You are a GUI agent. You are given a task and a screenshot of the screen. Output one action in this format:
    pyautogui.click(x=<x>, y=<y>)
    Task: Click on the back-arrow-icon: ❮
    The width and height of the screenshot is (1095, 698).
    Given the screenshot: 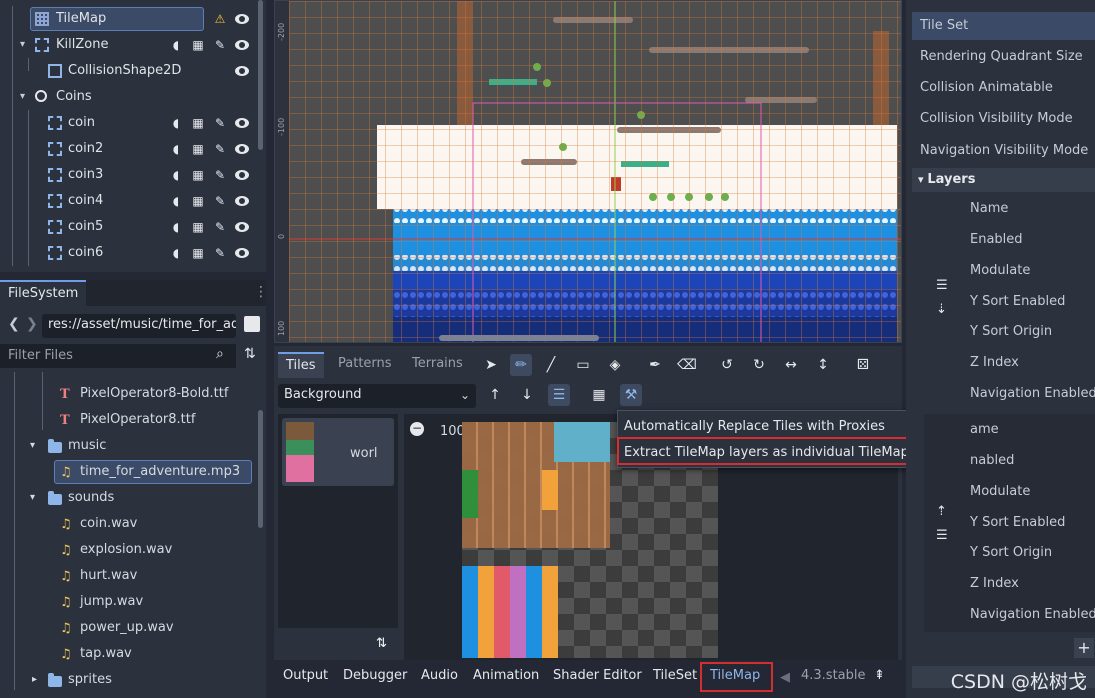 What is the action you would take?
    pyautogui.click(x=14, y=324)
    